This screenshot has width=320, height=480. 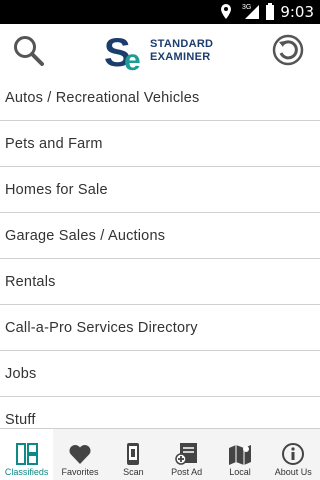 What do you see at coordinates (180, 57) in the screenshot?
I see `logo-line-2: EXAMINER` at bounding box center [180, 57].